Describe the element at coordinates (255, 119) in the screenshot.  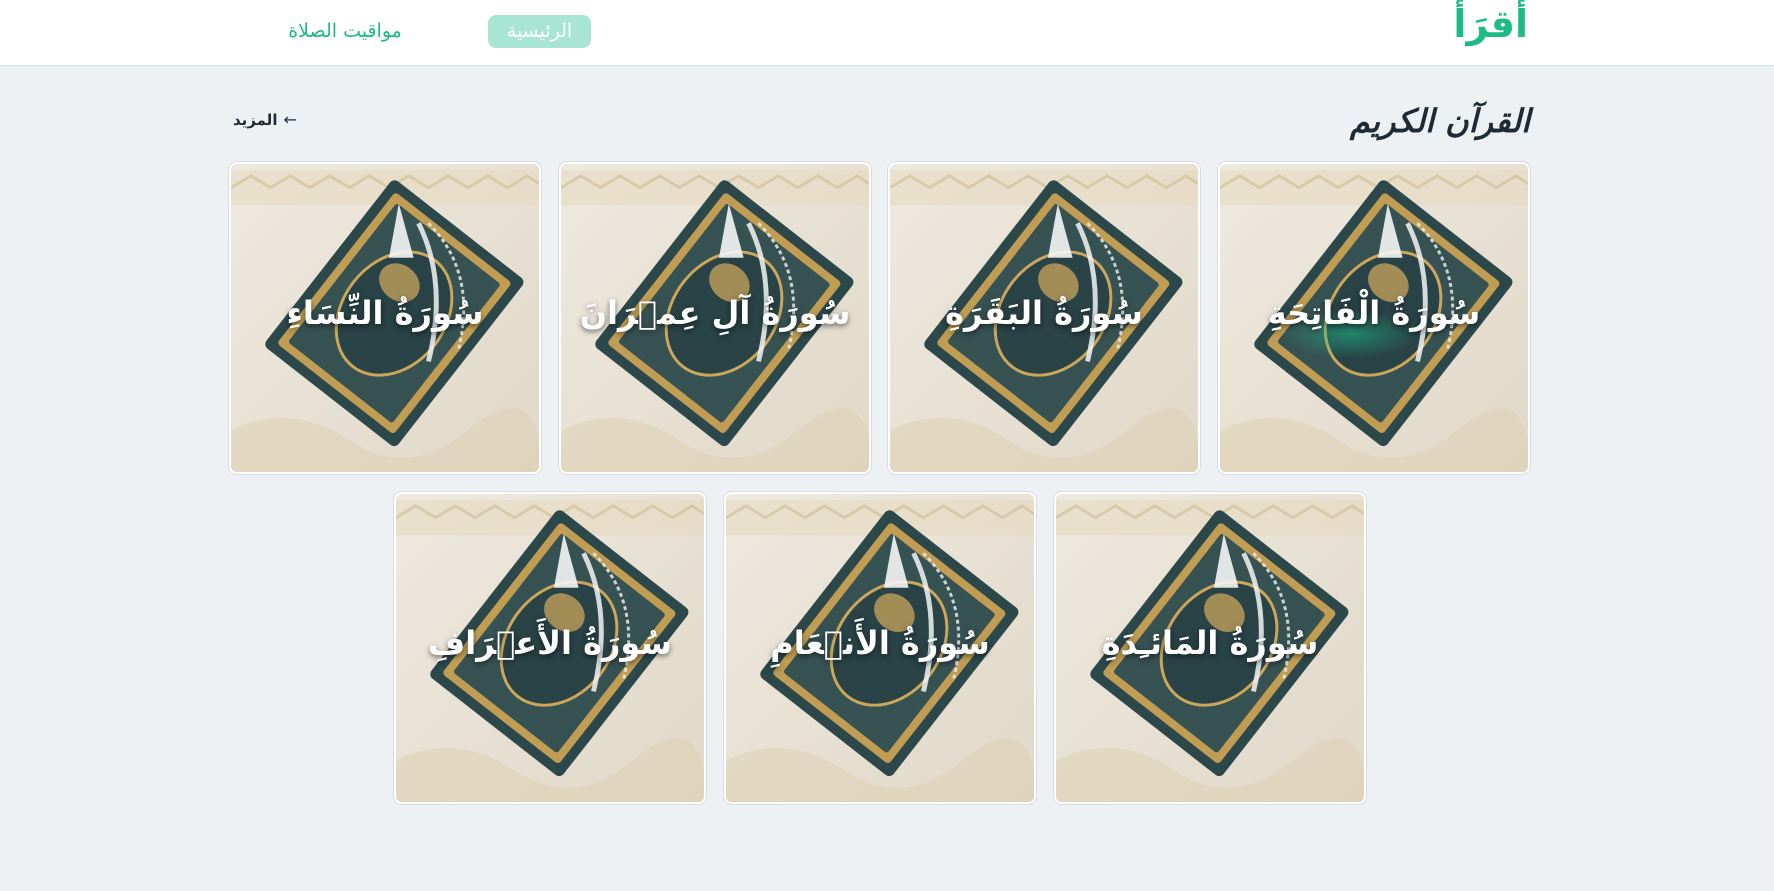
I see `more-link-label: المزيد` at that location.